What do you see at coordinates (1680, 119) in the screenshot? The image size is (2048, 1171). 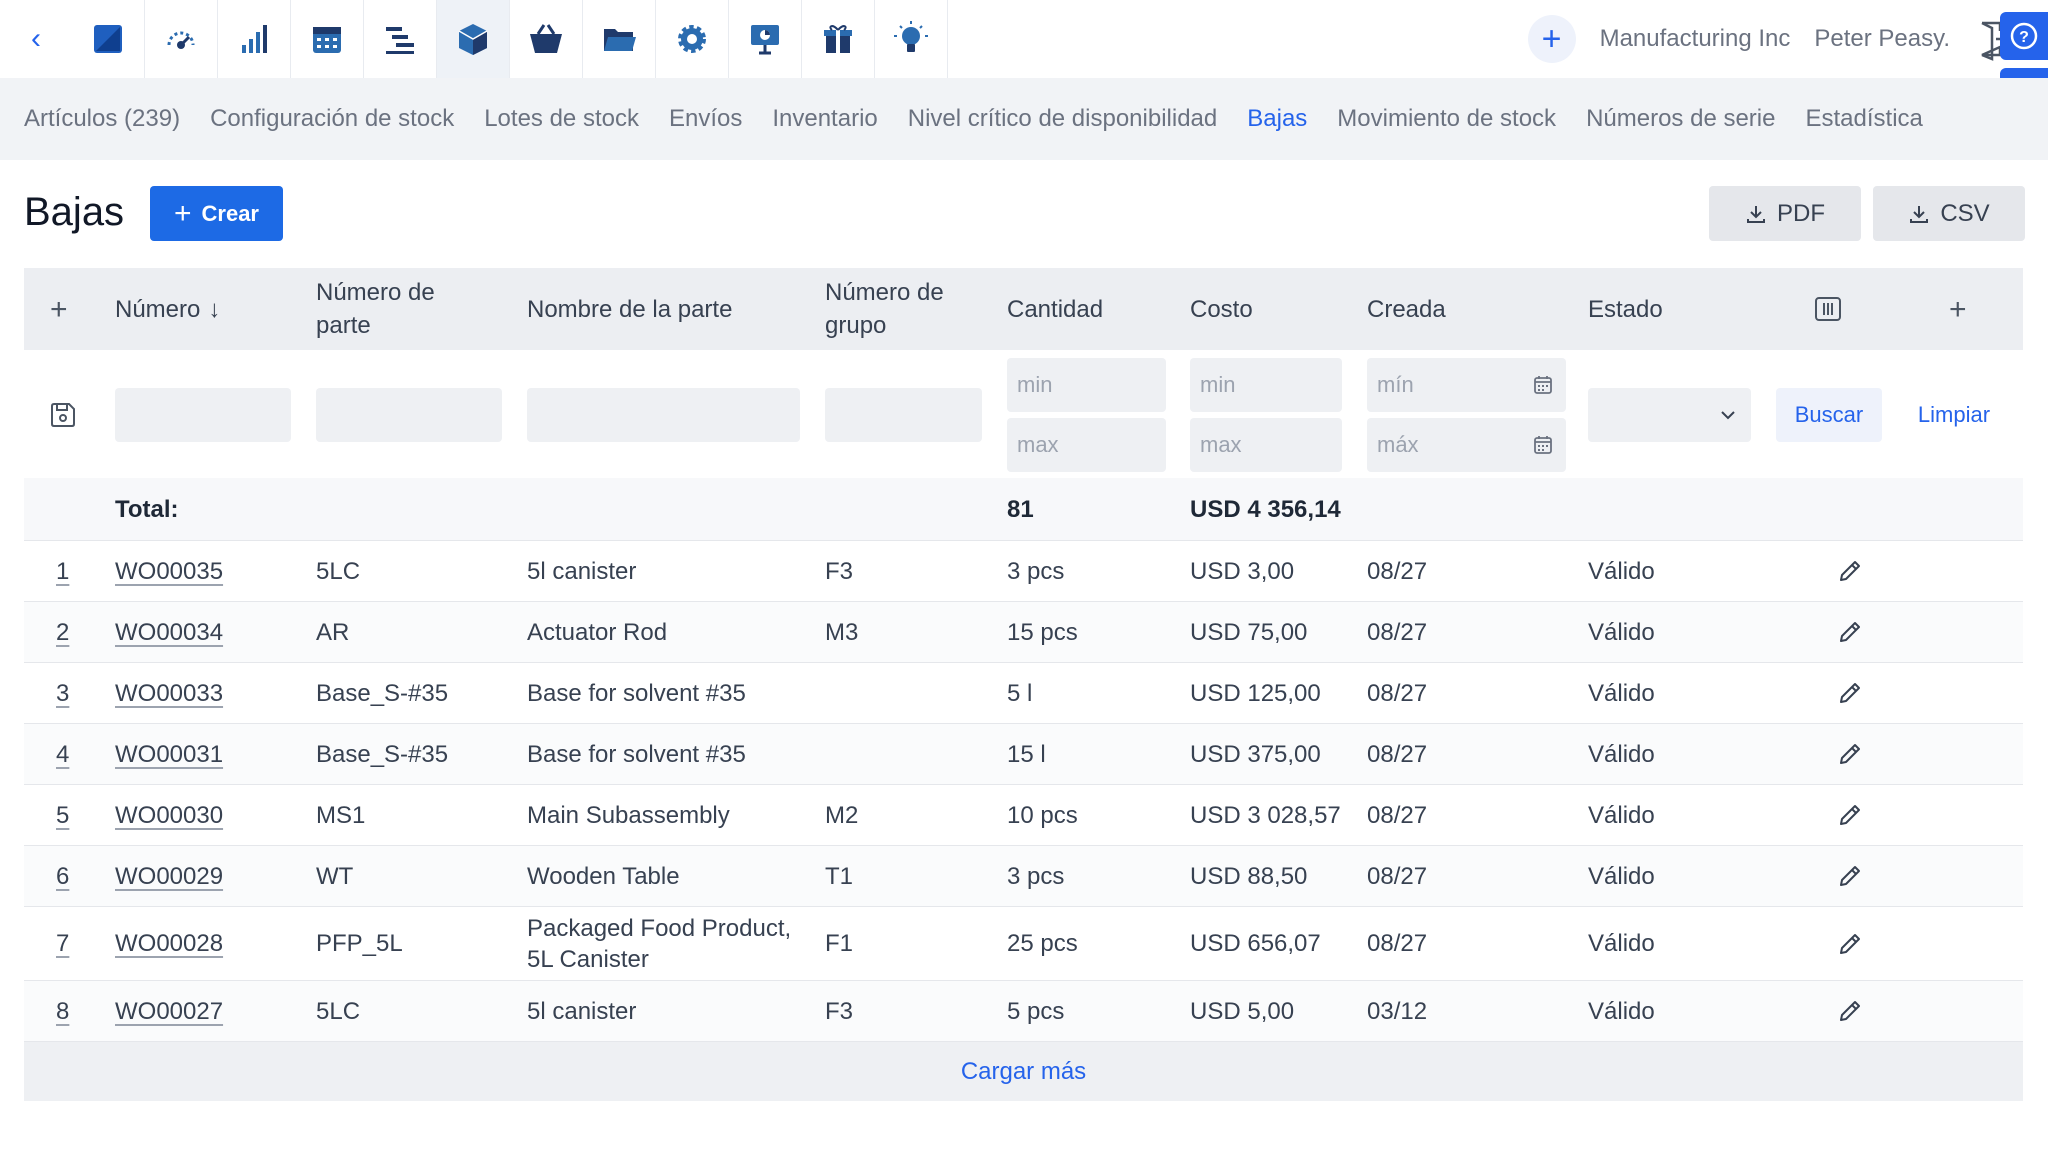 I see `tab-numeros-serie: Números de serie` at bounding box center [1680, 119].